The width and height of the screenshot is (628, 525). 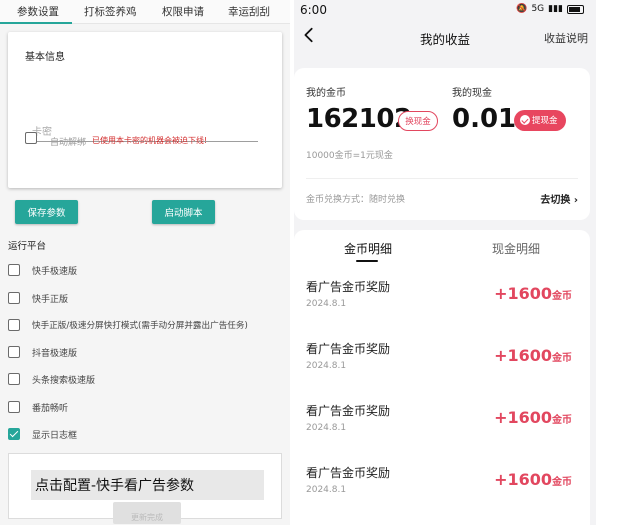 What do you see at coordinates (183, 212) in the screenshot?
I see `start-script-button: 启动脚本` at bounding box center [183, 212].